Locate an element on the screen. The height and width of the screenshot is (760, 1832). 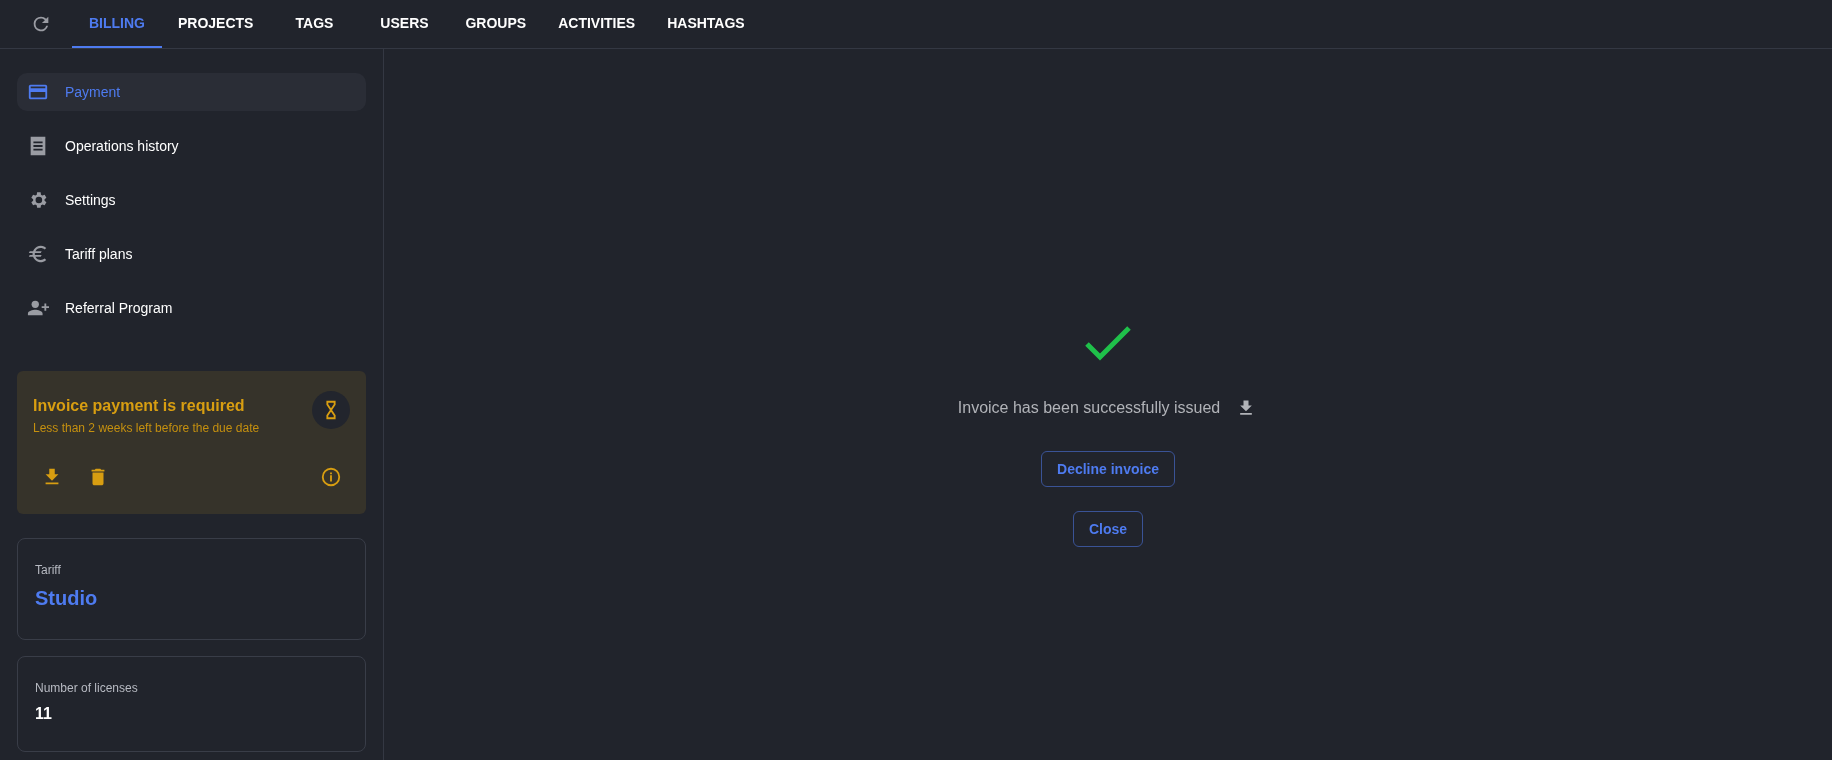
nav-tab: TAGS is located at coordinates (314, 24).